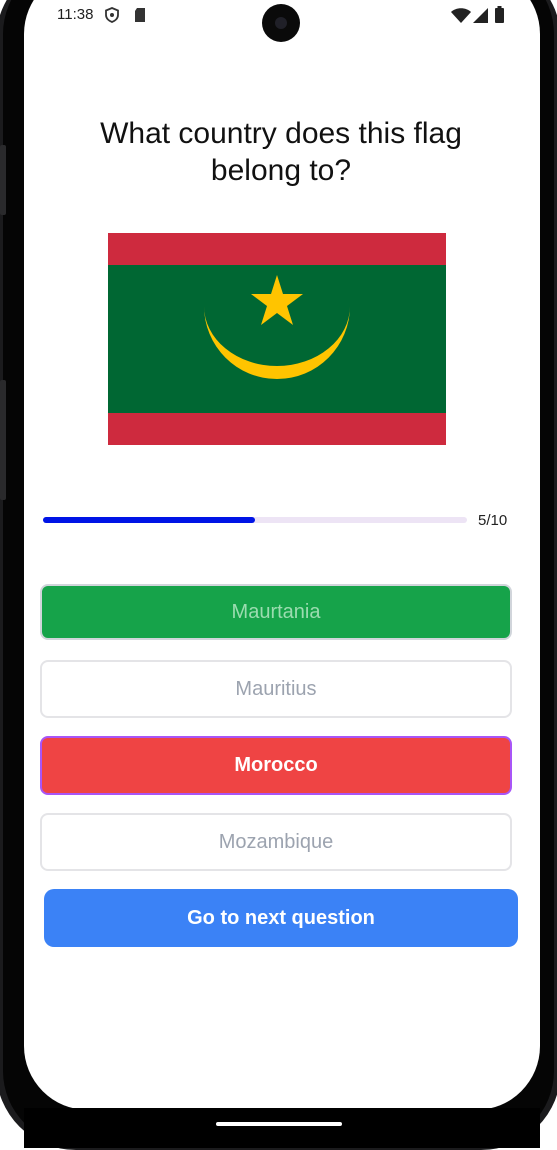 The width and height of the screenshot is (557, 1150). Describe the element at coordinates (3, 180) in the screenshot. I see `power-button` at that location.